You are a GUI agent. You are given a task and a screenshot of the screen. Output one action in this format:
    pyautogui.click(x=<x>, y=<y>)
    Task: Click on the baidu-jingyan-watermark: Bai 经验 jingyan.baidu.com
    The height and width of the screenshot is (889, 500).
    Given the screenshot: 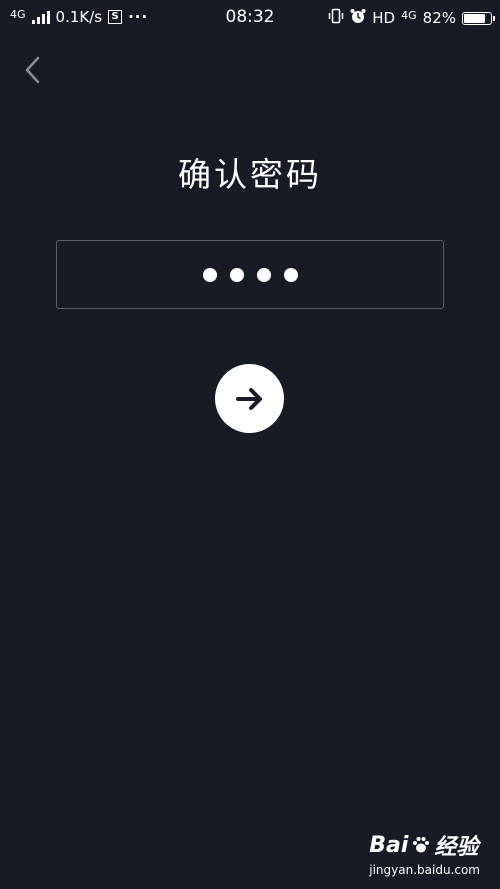 What is the action you would take?
    pyautogui.click(x=424, y=853)
    